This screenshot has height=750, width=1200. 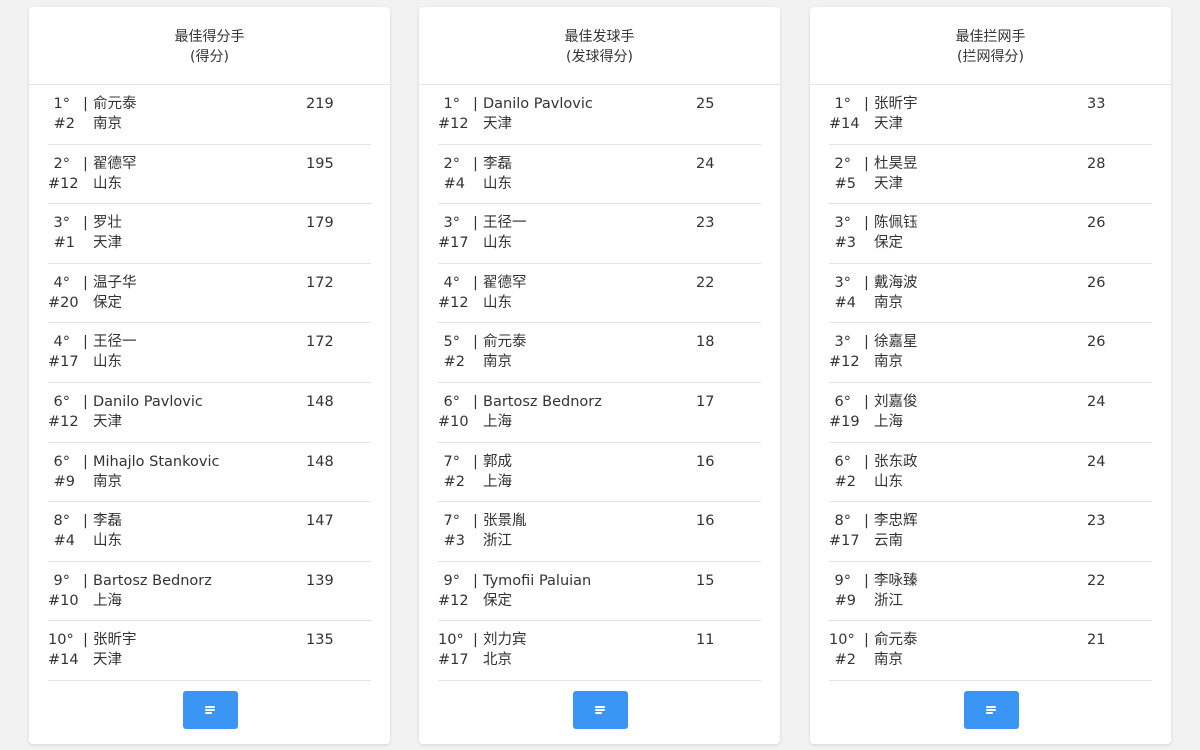 I want to click on list-item: 4° #17 | 王径一 山东 172, so click(x=209, y=353).